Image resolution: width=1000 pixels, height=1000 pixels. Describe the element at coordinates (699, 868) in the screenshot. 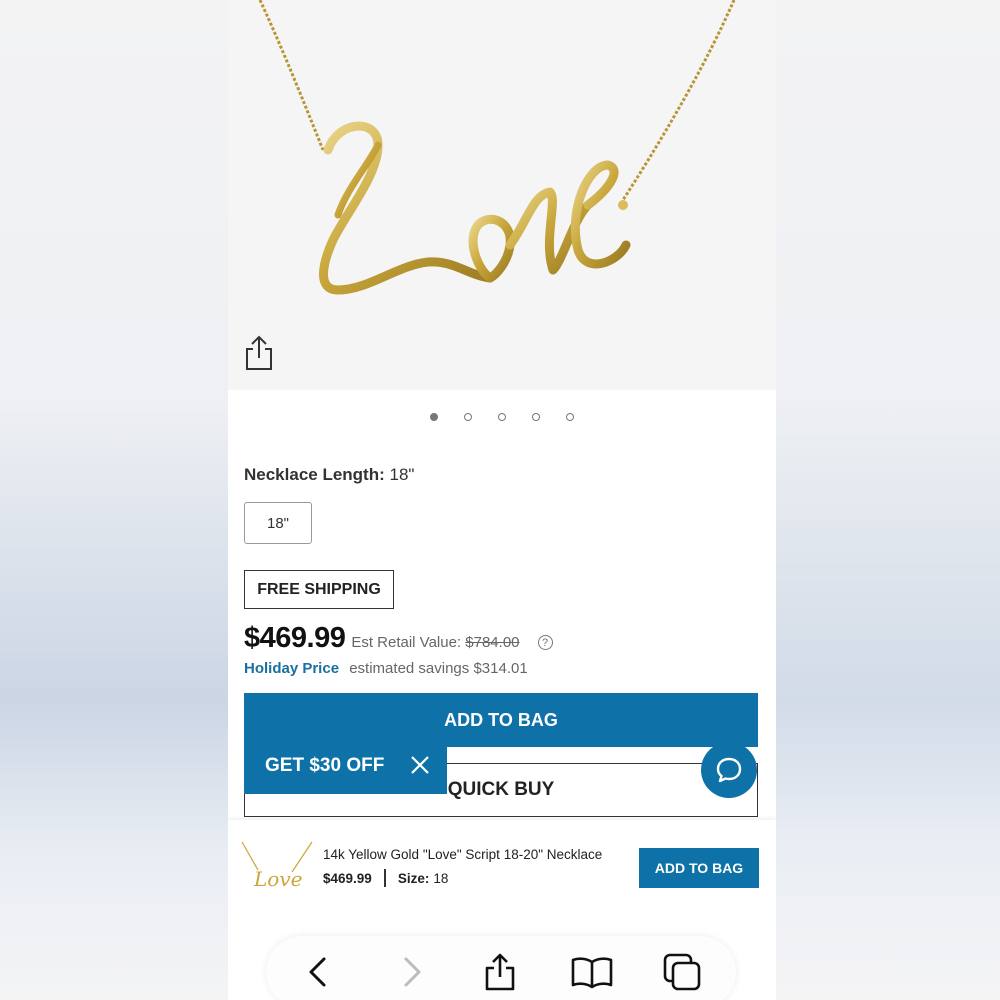

I see `sticky-add-to-bag-button: ADD TO BAG` at that location.